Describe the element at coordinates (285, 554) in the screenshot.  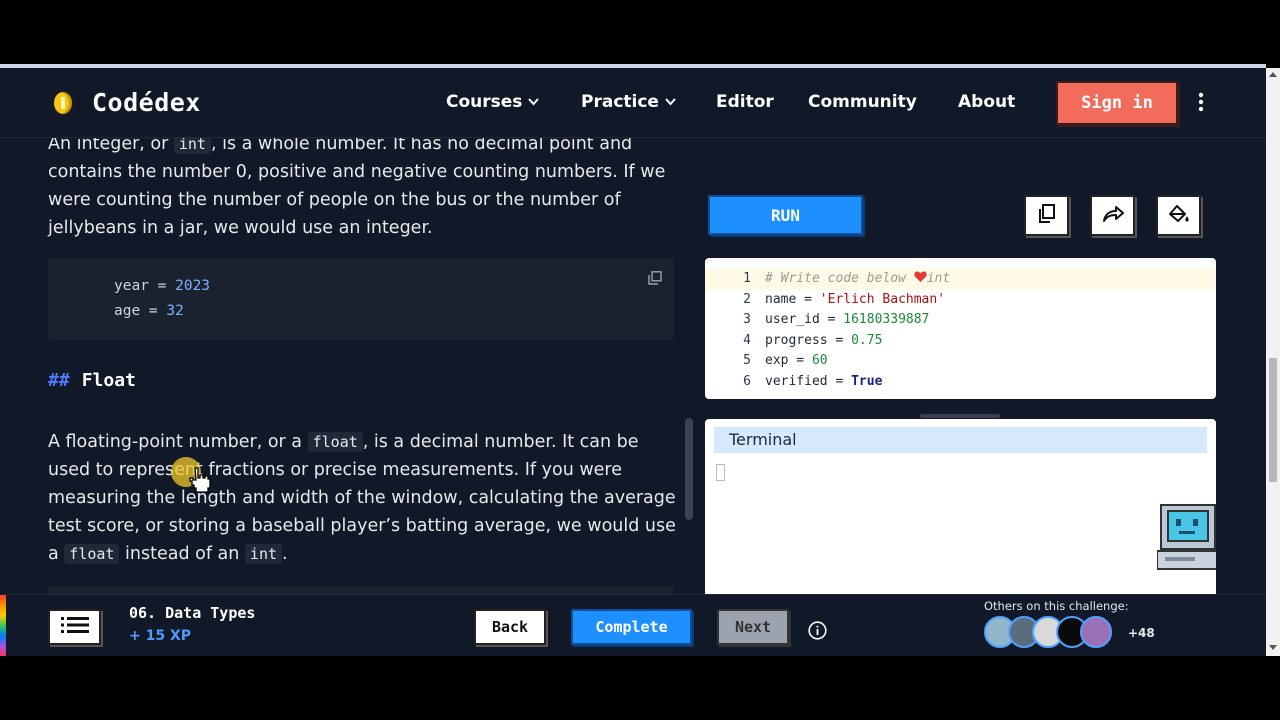
I see `text-span: .` at that location.